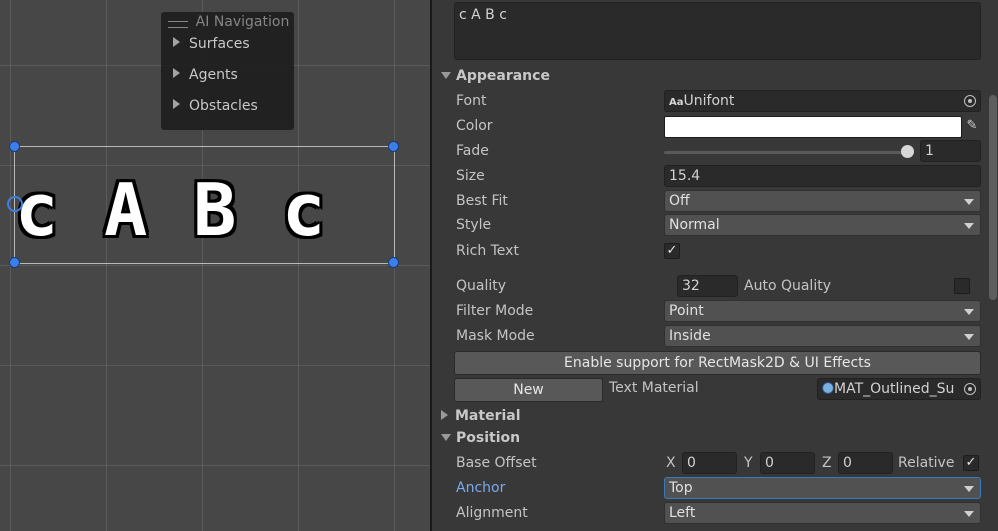  I want to click on style-dropdown: Normal, so click(822, 225).